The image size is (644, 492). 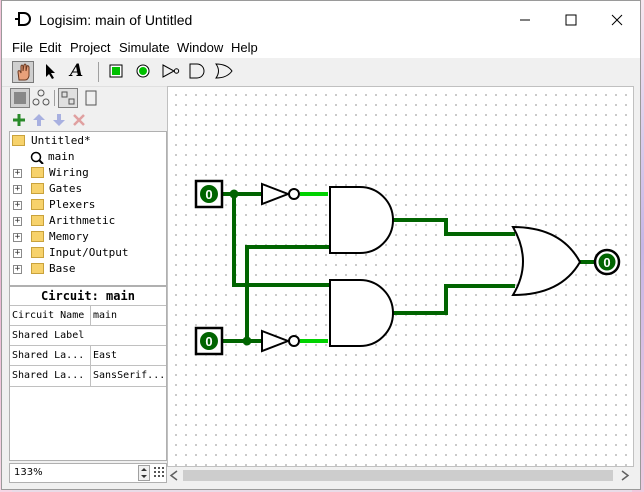 I want to click on output-pin-tool-button, so click(x=144, y=72).